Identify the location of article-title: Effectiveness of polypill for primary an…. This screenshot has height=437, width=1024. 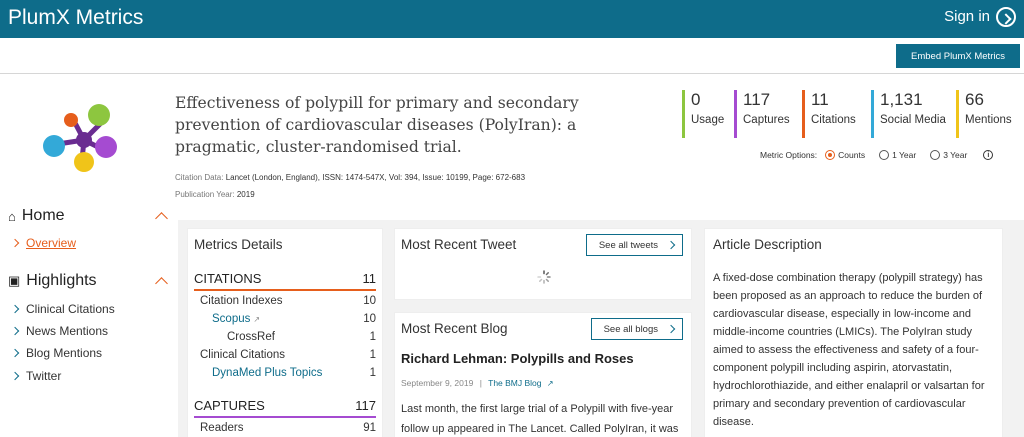
(377, 125).